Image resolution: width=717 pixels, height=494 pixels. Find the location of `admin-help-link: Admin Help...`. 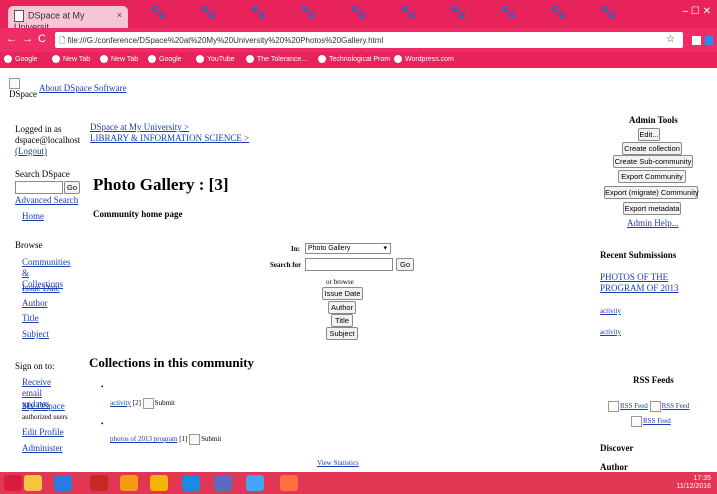

admin-help-link: Admin Help... is located at coordinates (653, 223).